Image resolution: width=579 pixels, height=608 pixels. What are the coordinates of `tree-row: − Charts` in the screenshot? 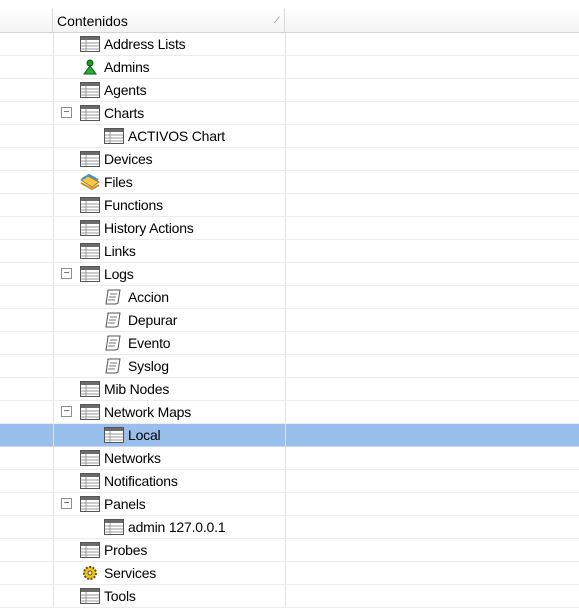 It's located at (289, 113).